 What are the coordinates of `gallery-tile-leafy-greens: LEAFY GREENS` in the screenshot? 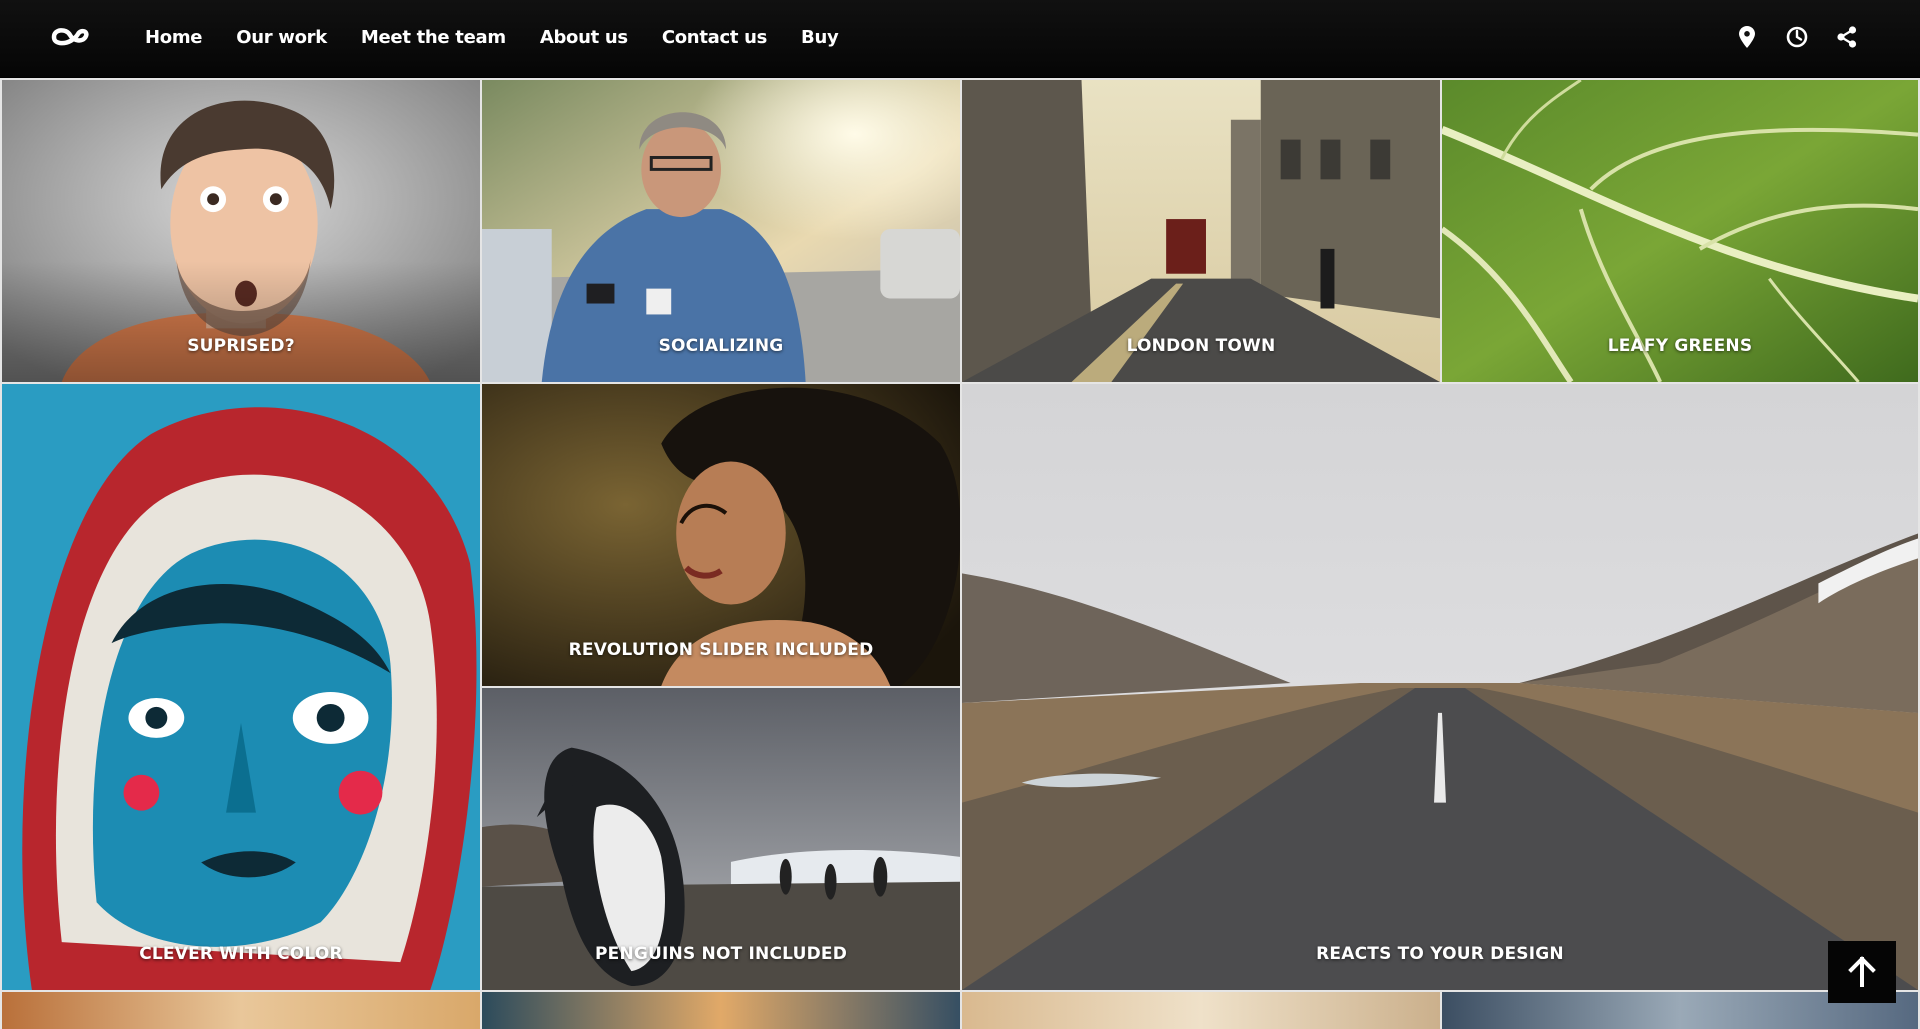 It's located at (1680, 231).